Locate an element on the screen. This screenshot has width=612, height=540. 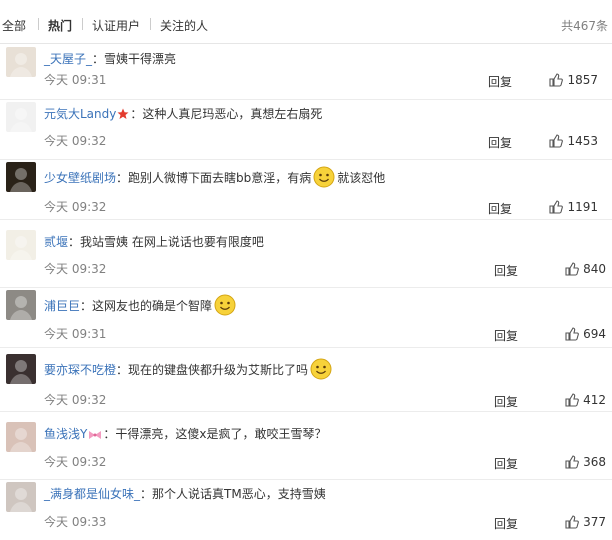
comment-text: 这网友也的确是个智障 is located at coordinates (152, 306).